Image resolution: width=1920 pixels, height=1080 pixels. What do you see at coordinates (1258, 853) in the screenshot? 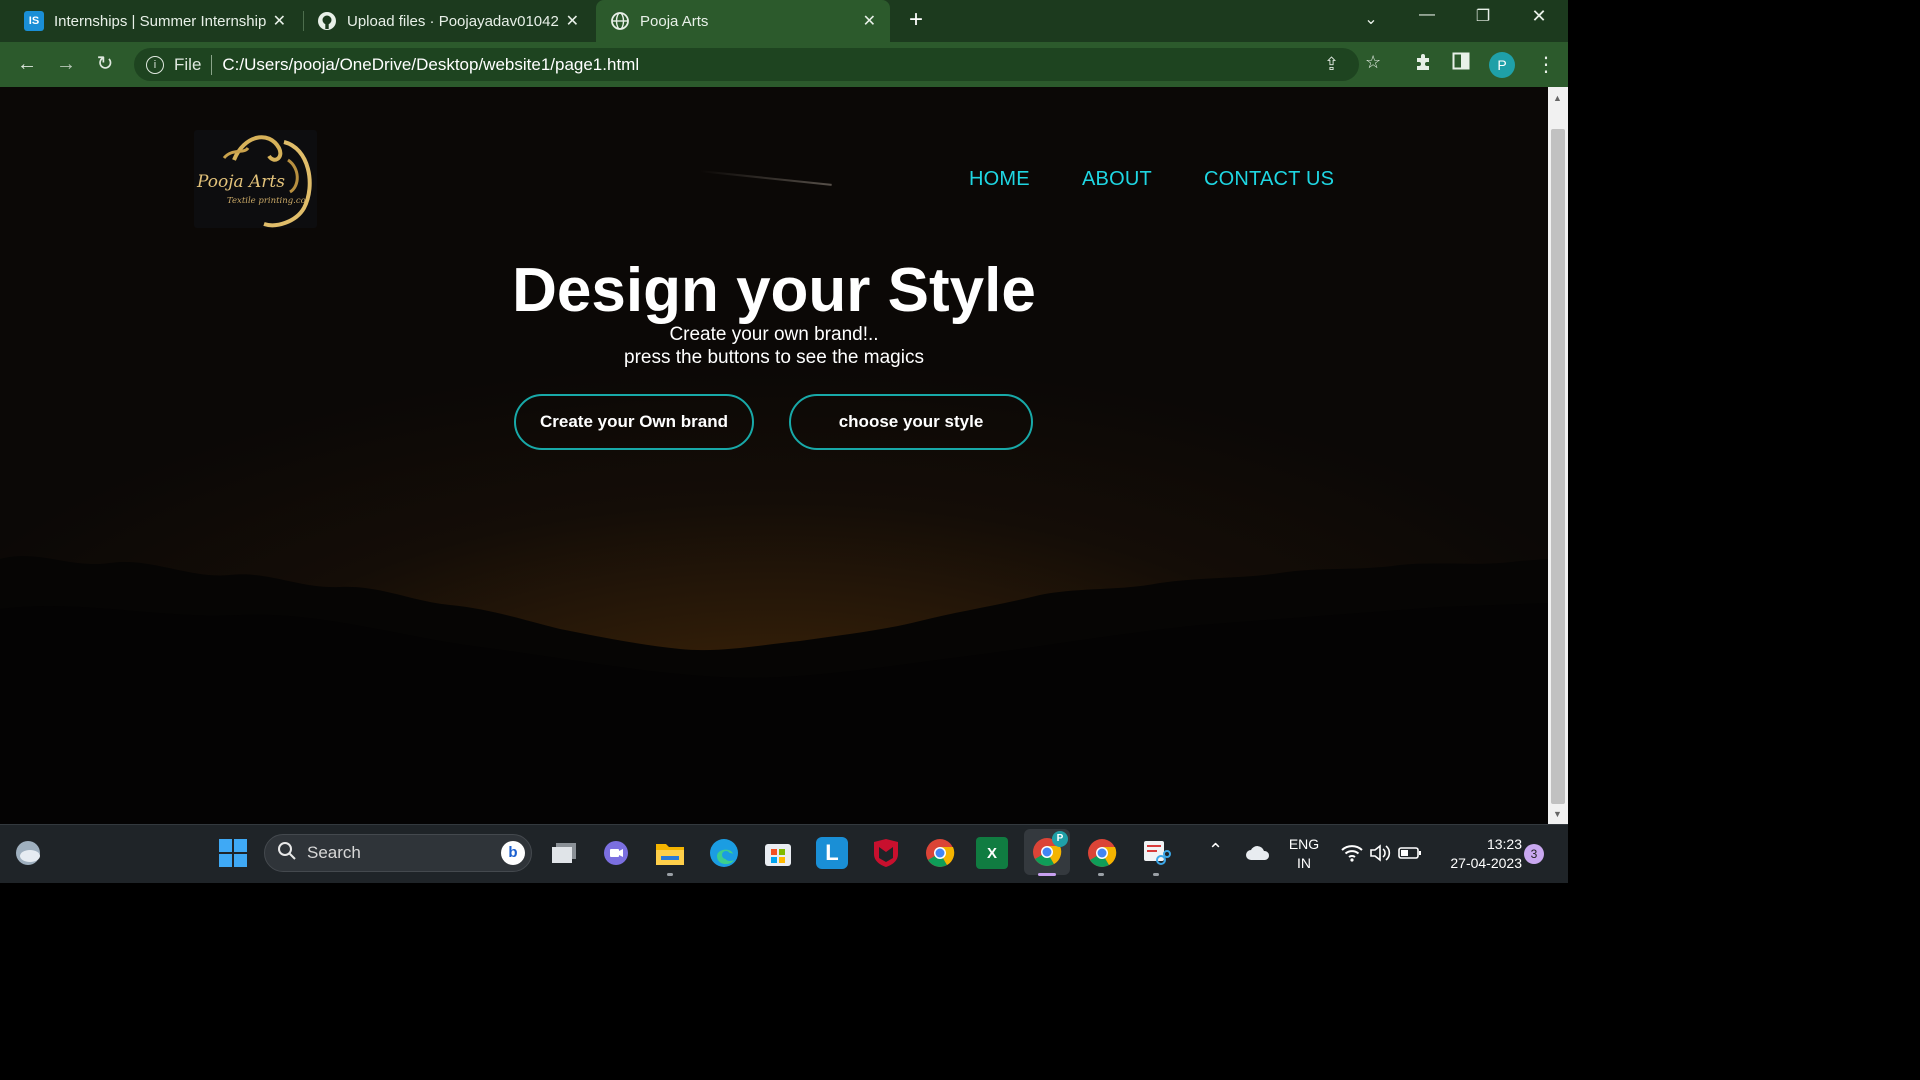
I see `onedrive-icon` at bounding box center [1258, 853].